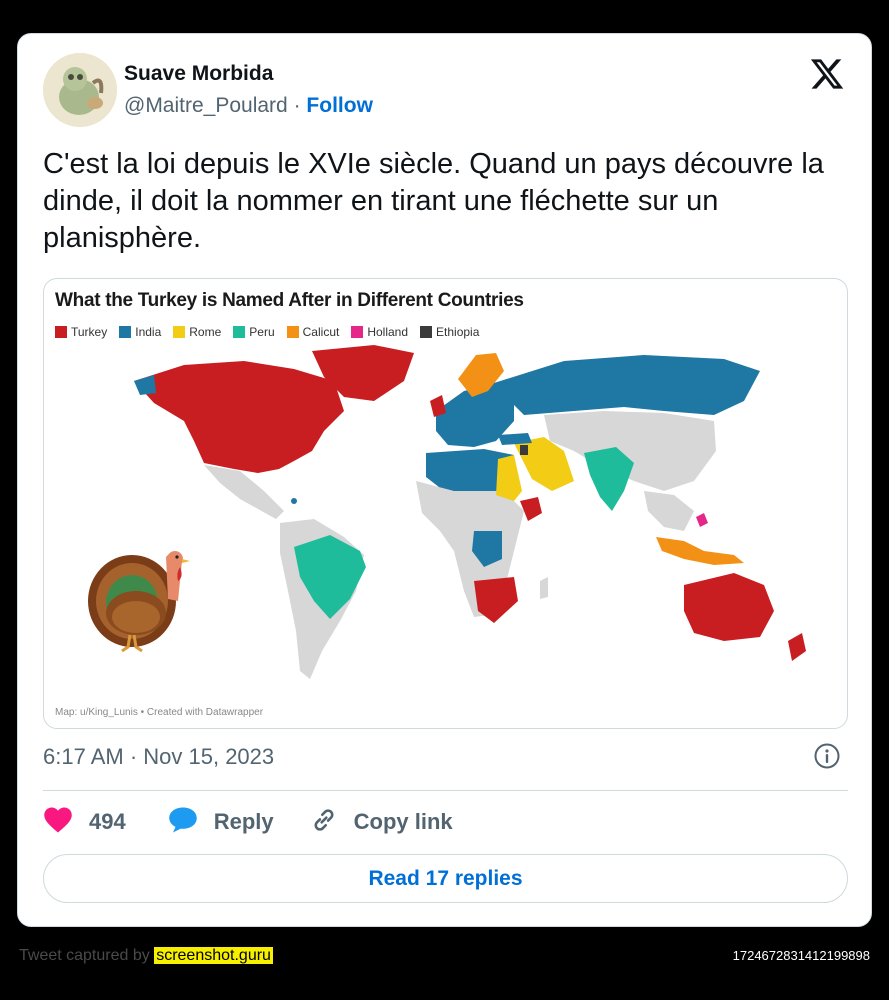  What do you see at coordinates (388, 332) in the screenshot?
I see `legend-label: Holland` at bounding box center [388, 332].